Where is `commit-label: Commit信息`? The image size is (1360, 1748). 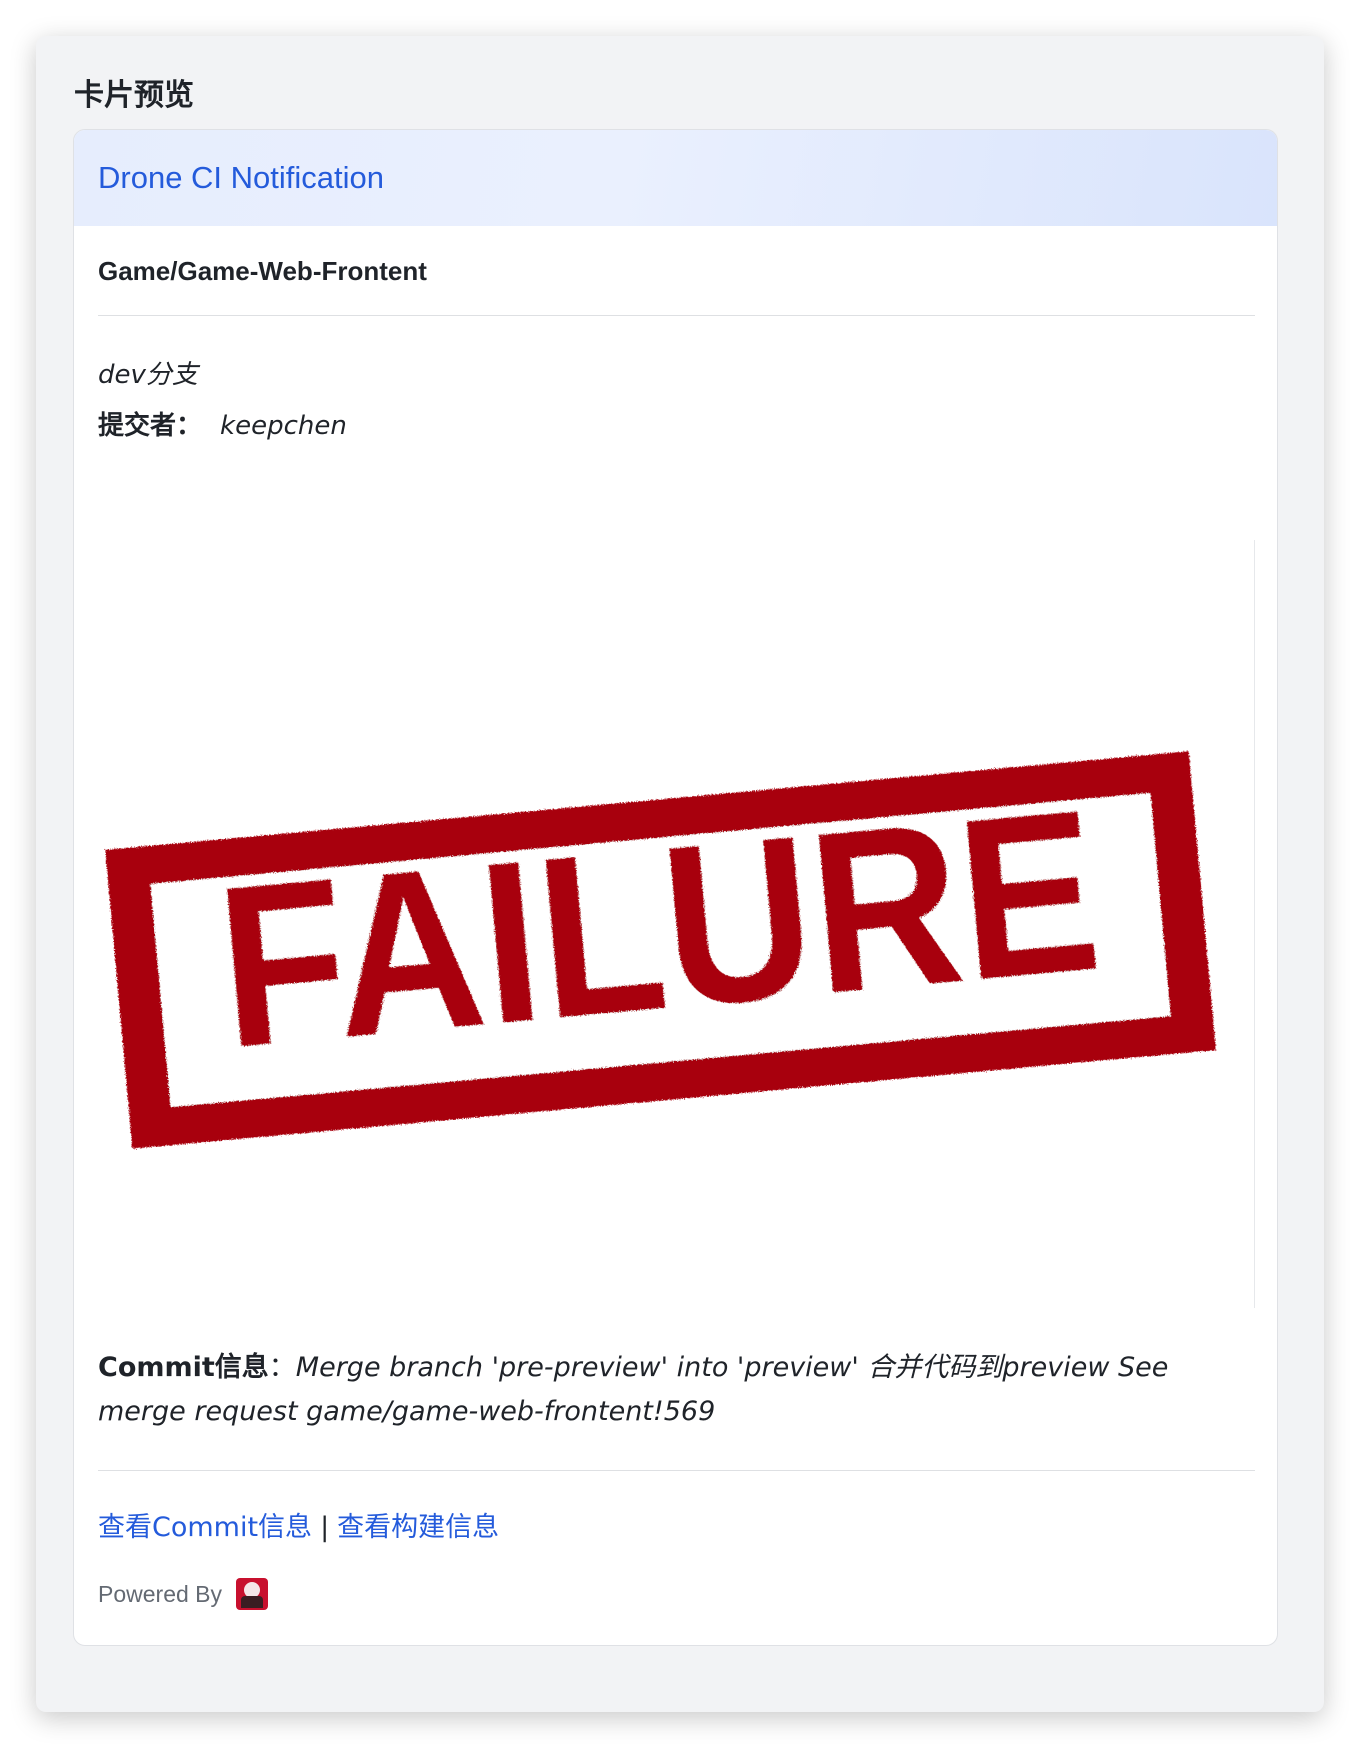 commit-label: Commit信息 is located at coordinates (183, 1367).